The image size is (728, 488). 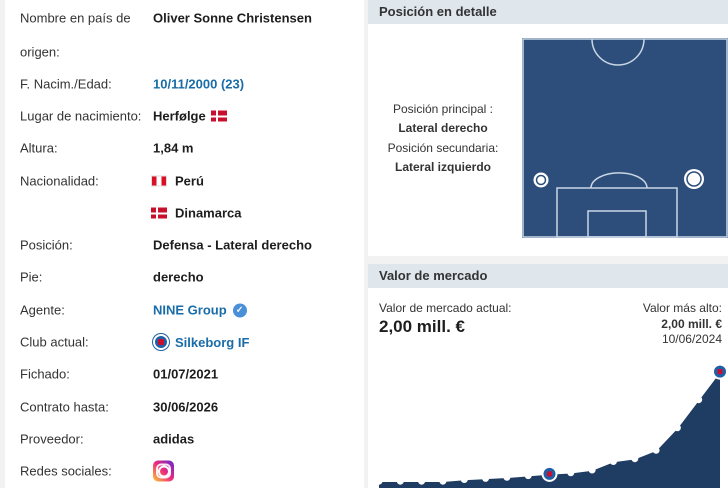 I want to click on nationality-peru: Perú, so click(x=189, y=181).